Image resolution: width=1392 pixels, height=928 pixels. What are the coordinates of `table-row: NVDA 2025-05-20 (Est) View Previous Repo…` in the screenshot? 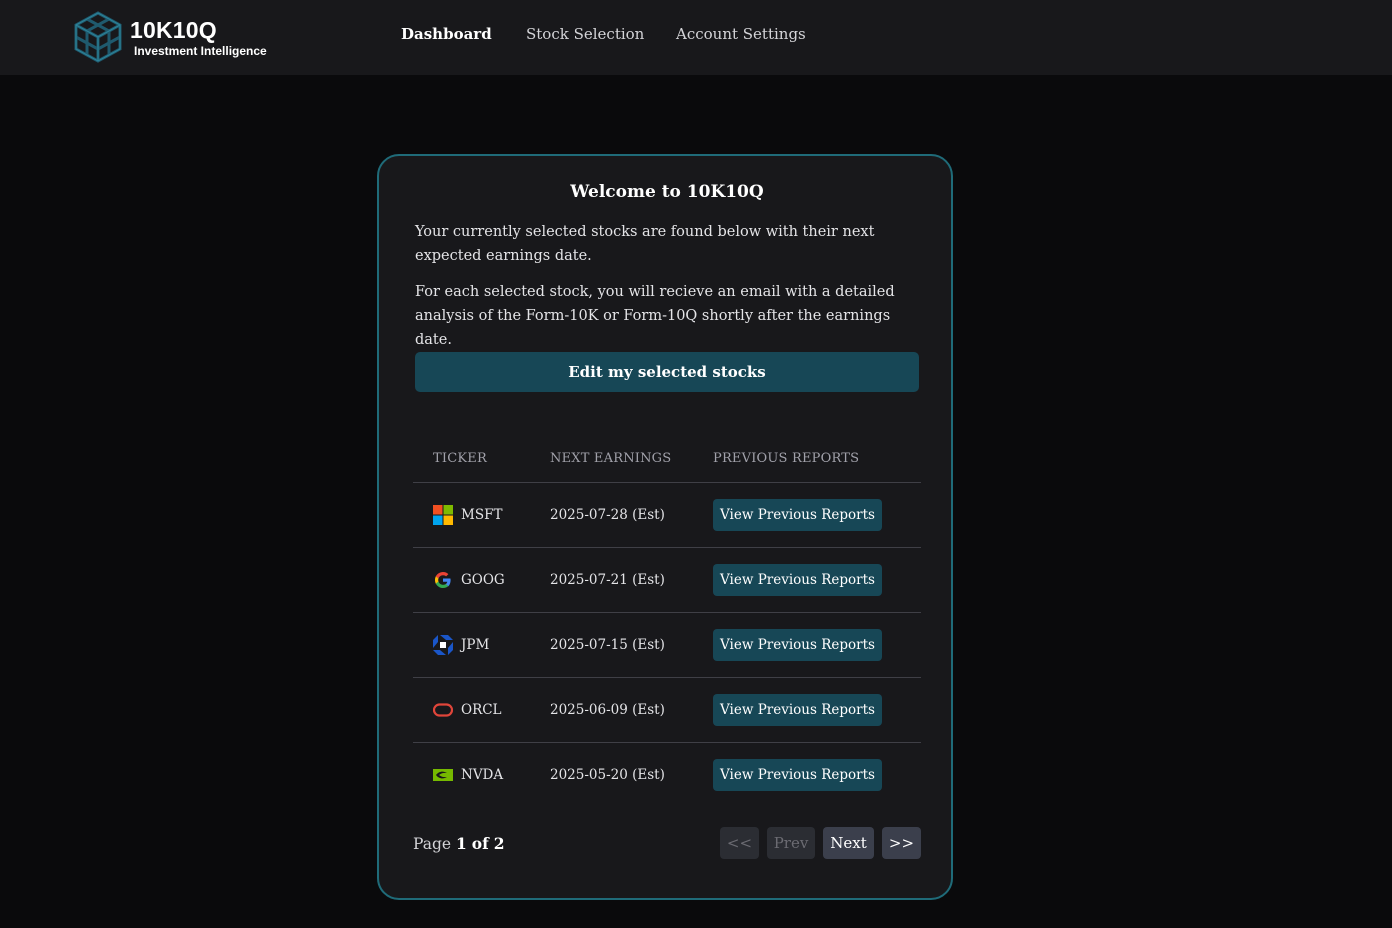 It's located at (667, 775).